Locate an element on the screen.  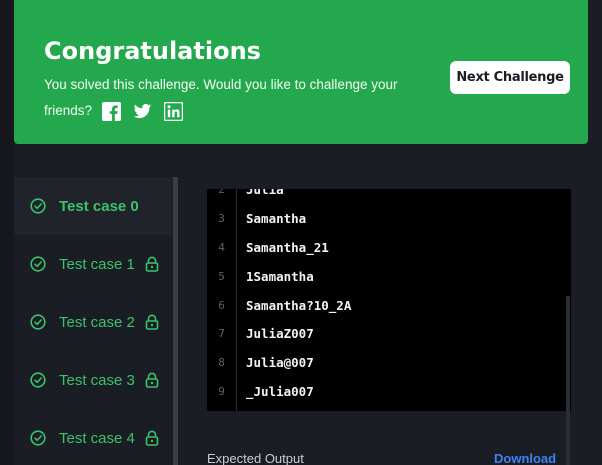
line-text: Julia is located at coordinates (265, 193).